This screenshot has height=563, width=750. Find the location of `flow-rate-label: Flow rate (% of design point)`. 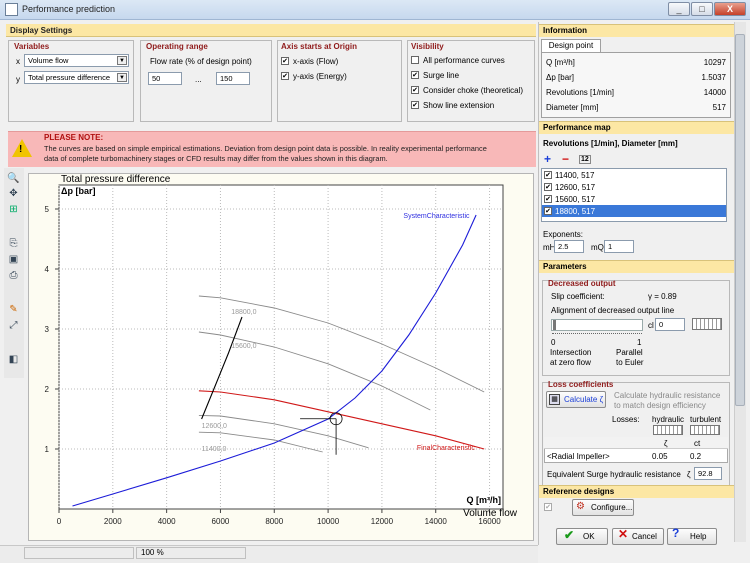

flow-rate-label: Flow rate (% of design point) is located at coordinates (201, 61).